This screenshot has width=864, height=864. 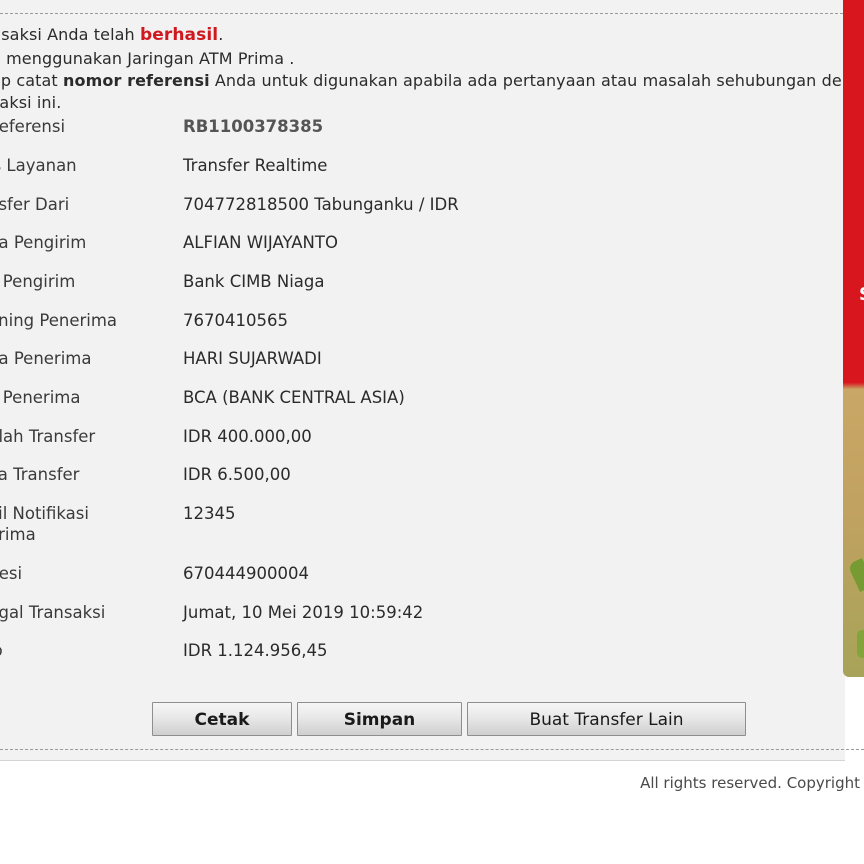 What do you see at coordinates (303, 612) in the screenshot?
I see `value-transaction-date: Jumat, 10 Mei 2019 10:59:42` at bounding box center [303, 612].